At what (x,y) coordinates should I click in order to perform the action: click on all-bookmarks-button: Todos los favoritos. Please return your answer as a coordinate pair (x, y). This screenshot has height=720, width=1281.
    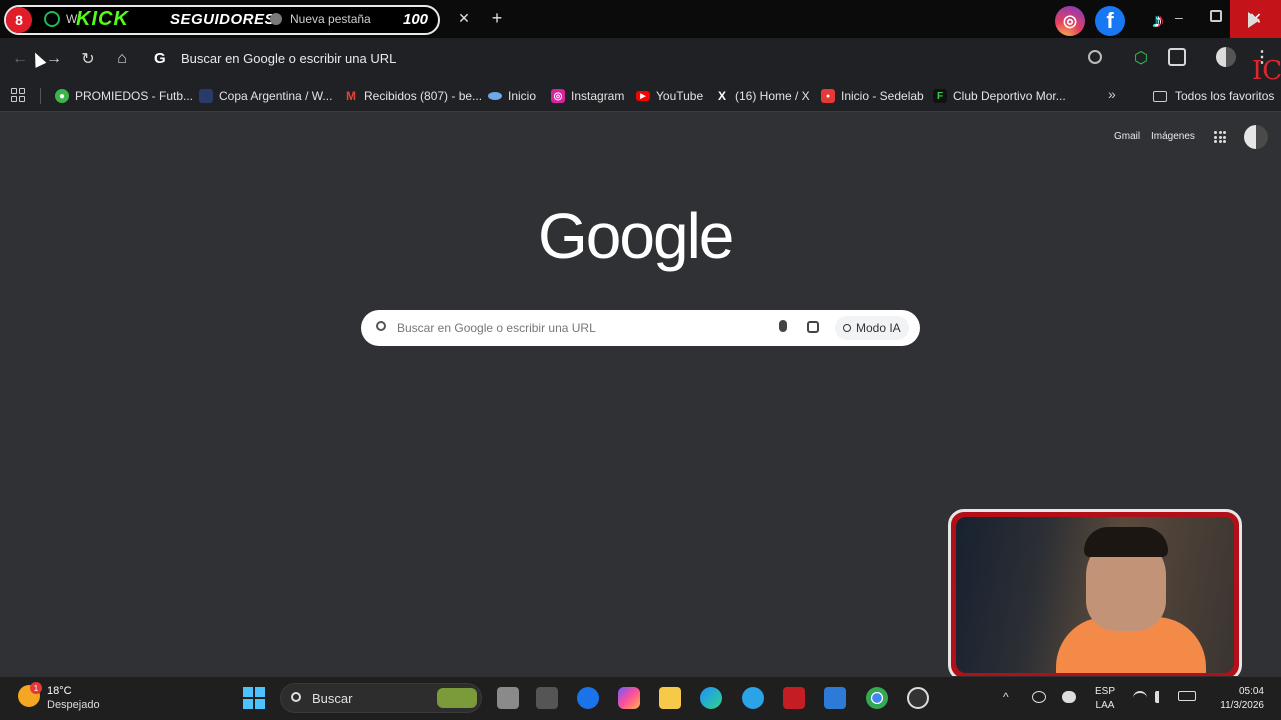
    Looking at the image, I should click on (1213, 96).